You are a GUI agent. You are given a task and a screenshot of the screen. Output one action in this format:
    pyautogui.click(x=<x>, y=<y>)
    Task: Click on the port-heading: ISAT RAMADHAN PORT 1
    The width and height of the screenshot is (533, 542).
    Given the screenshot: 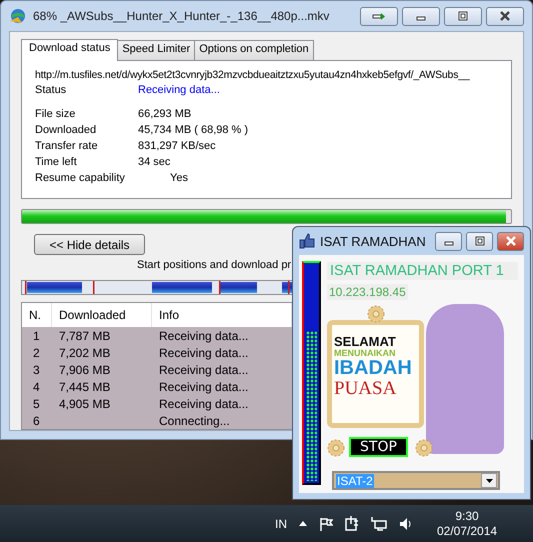 What is the action you would take?
    pyautogui.click(x=422, y=271)
    